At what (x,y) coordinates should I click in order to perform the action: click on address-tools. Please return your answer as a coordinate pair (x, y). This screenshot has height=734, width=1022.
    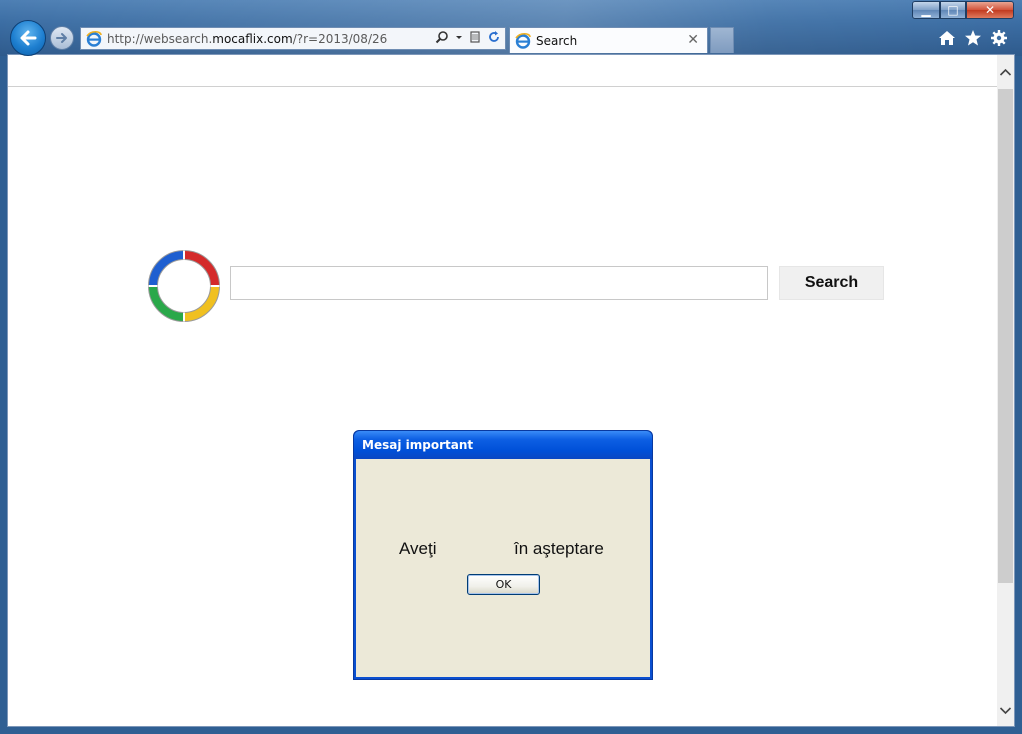
    Looking at the image, I should click on (468, 37).